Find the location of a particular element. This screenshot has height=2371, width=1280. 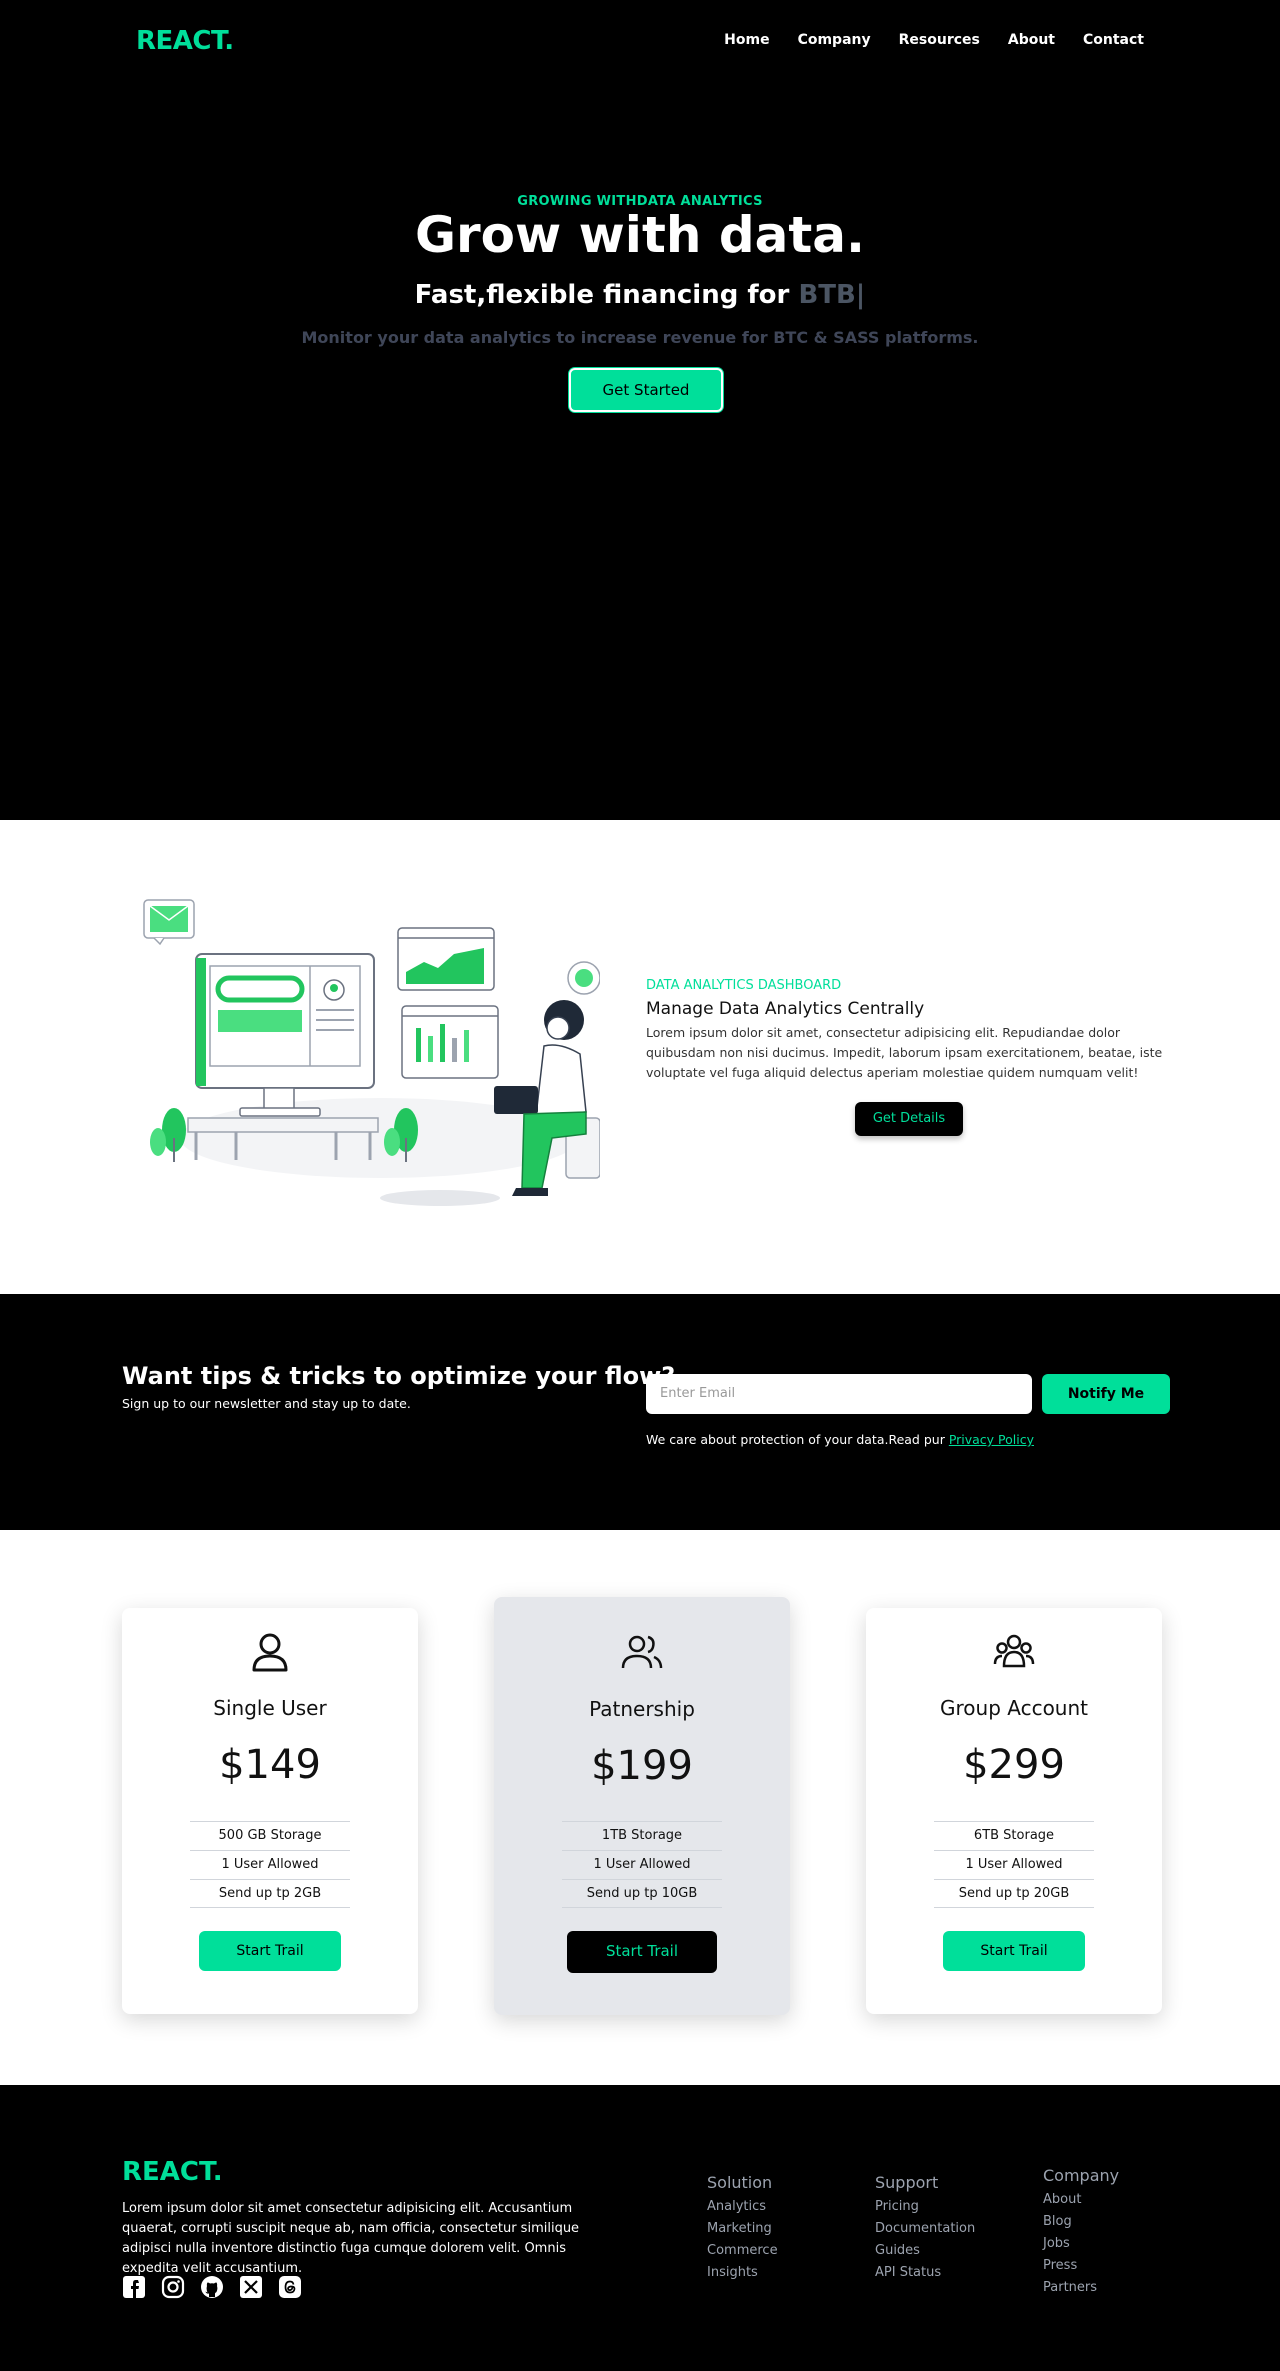

analytics-title: Manage Data Analytics Centrally is located at coordinates (785, 1009).